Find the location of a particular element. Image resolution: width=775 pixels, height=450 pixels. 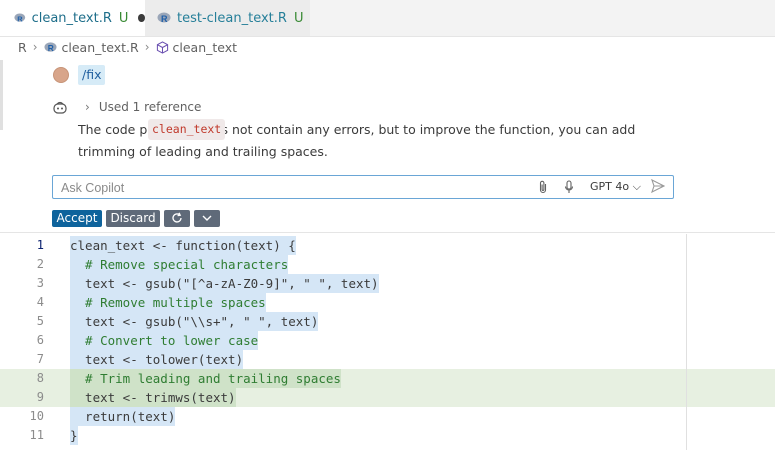

ask-copilot-input is located at coordinates (291, 188).